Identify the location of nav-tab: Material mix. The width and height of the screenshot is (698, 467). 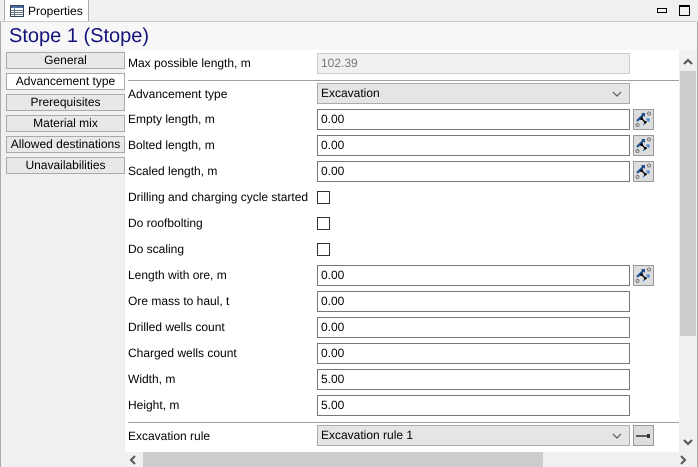
(65, 123).